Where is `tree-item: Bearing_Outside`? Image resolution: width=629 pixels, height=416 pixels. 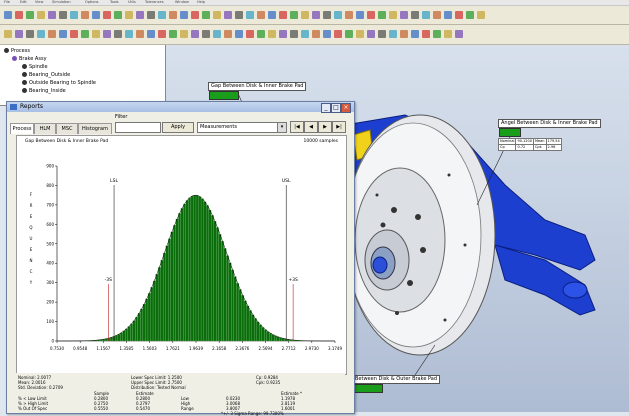
tree-item: Bearing_Outside is located at coordinates (46, 75).